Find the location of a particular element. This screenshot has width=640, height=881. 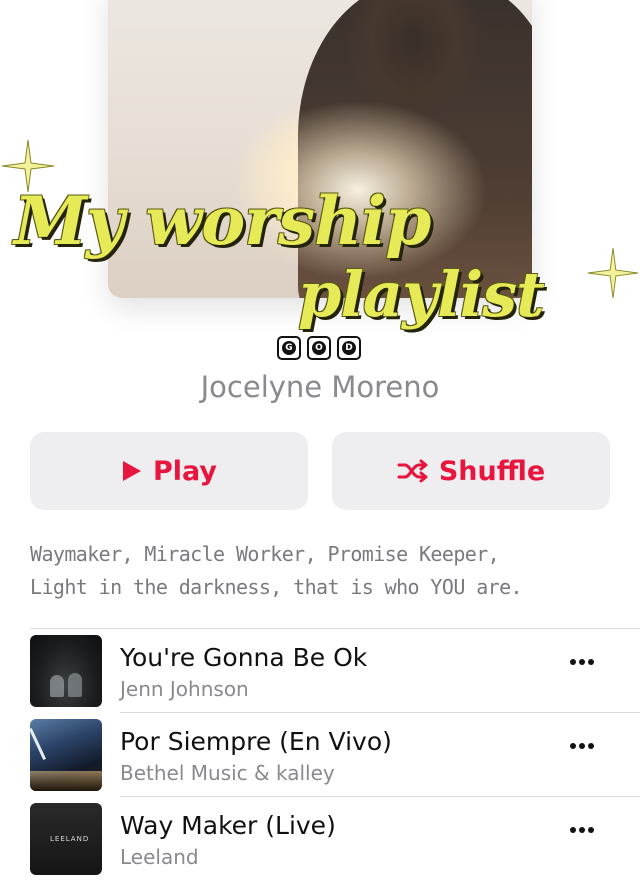

shuffle-button: Shuffle is located at coordinates (471, 471).